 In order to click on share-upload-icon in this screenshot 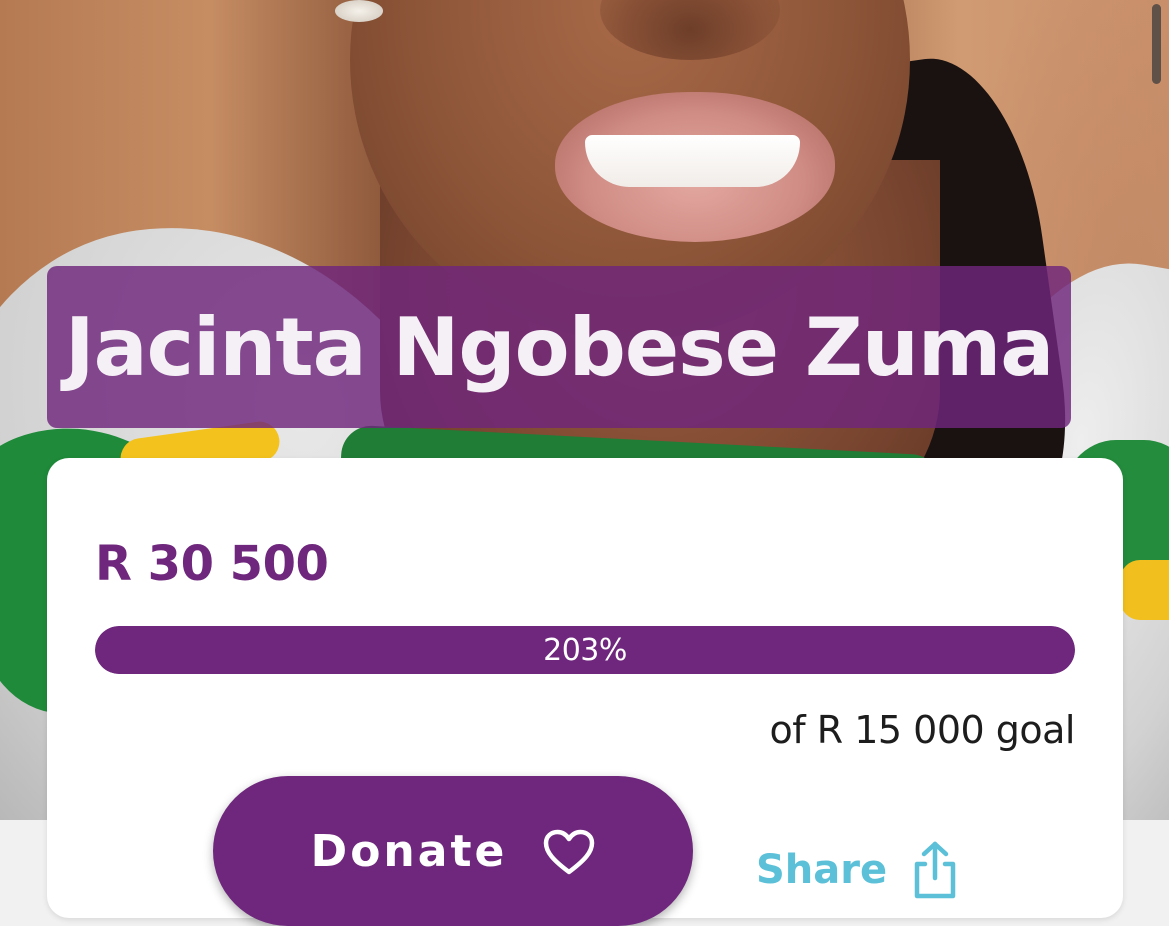, I will do `click(935, 870)`.